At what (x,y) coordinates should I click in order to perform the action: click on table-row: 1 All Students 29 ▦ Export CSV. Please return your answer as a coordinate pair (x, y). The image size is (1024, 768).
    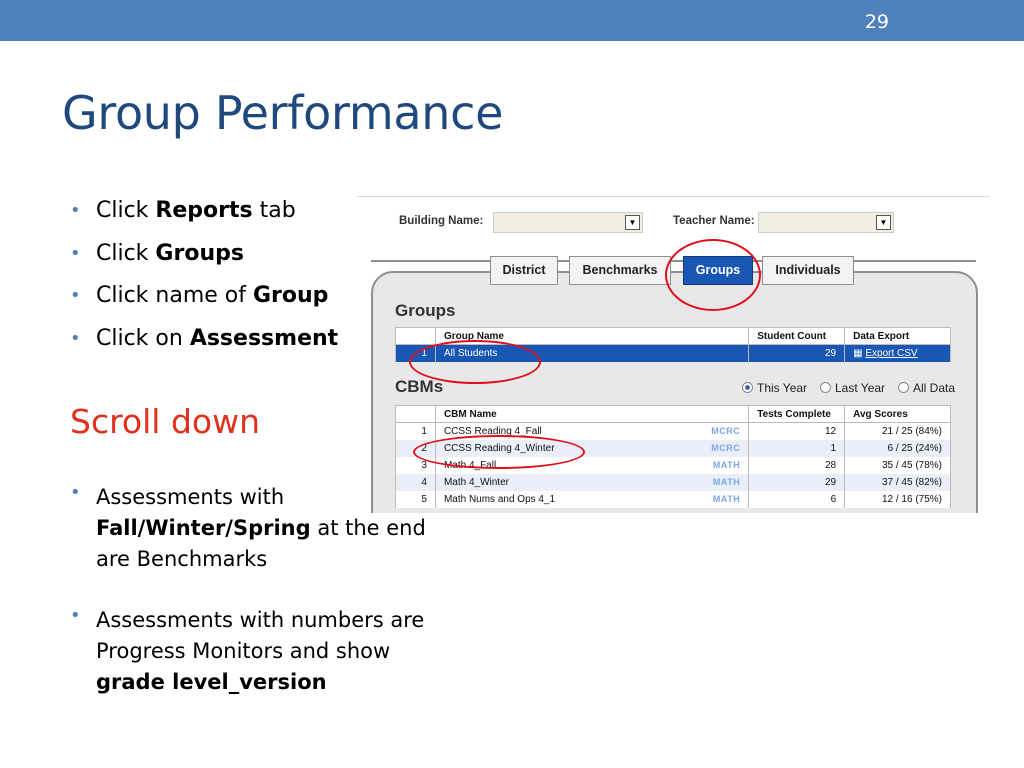
    Looking at the image, I should click on (673, 353).